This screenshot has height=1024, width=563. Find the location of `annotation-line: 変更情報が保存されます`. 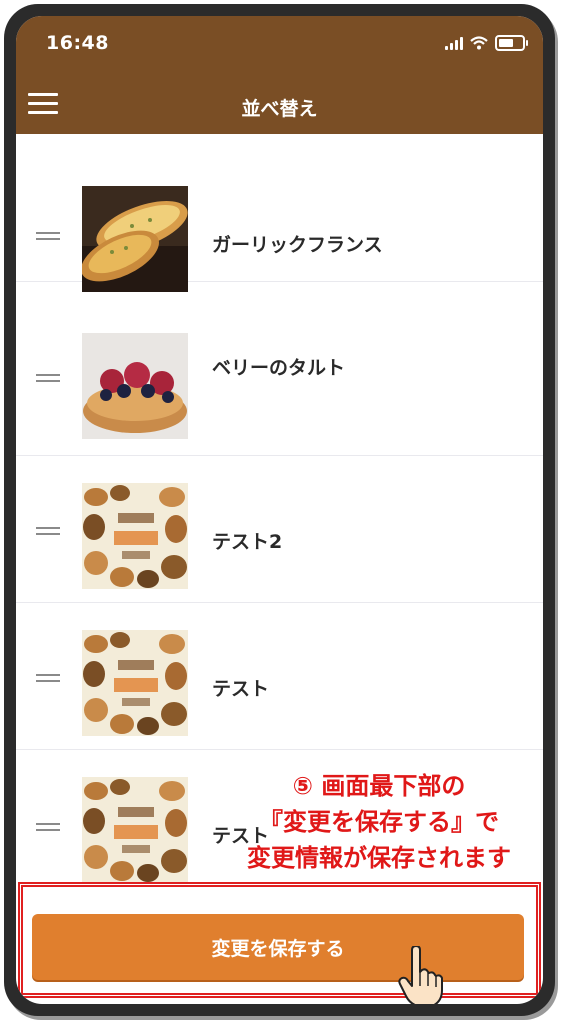

annotation-line: 変更情報が保存されます is located at coordinates (379, 858).